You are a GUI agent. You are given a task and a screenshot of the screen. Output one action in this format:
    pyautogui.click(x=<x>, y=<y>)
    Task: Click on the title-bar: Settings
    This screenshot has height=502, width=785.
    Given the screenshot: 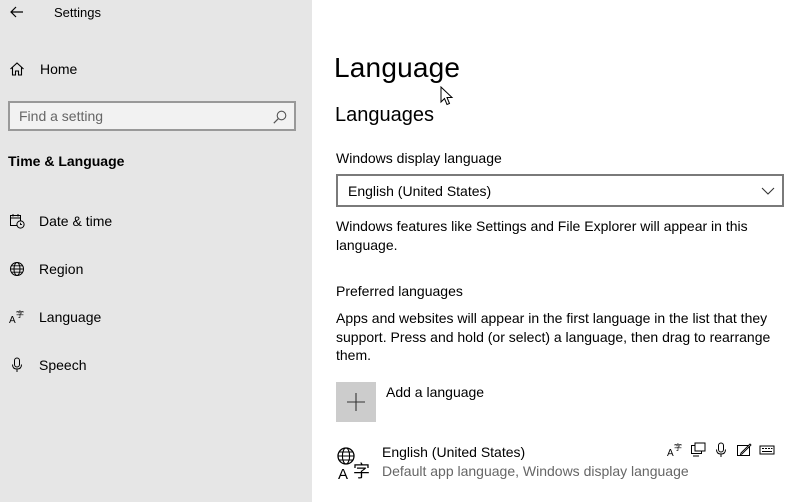 What is the action you would take?
    pyautogui.click(x=156, y=13)
    